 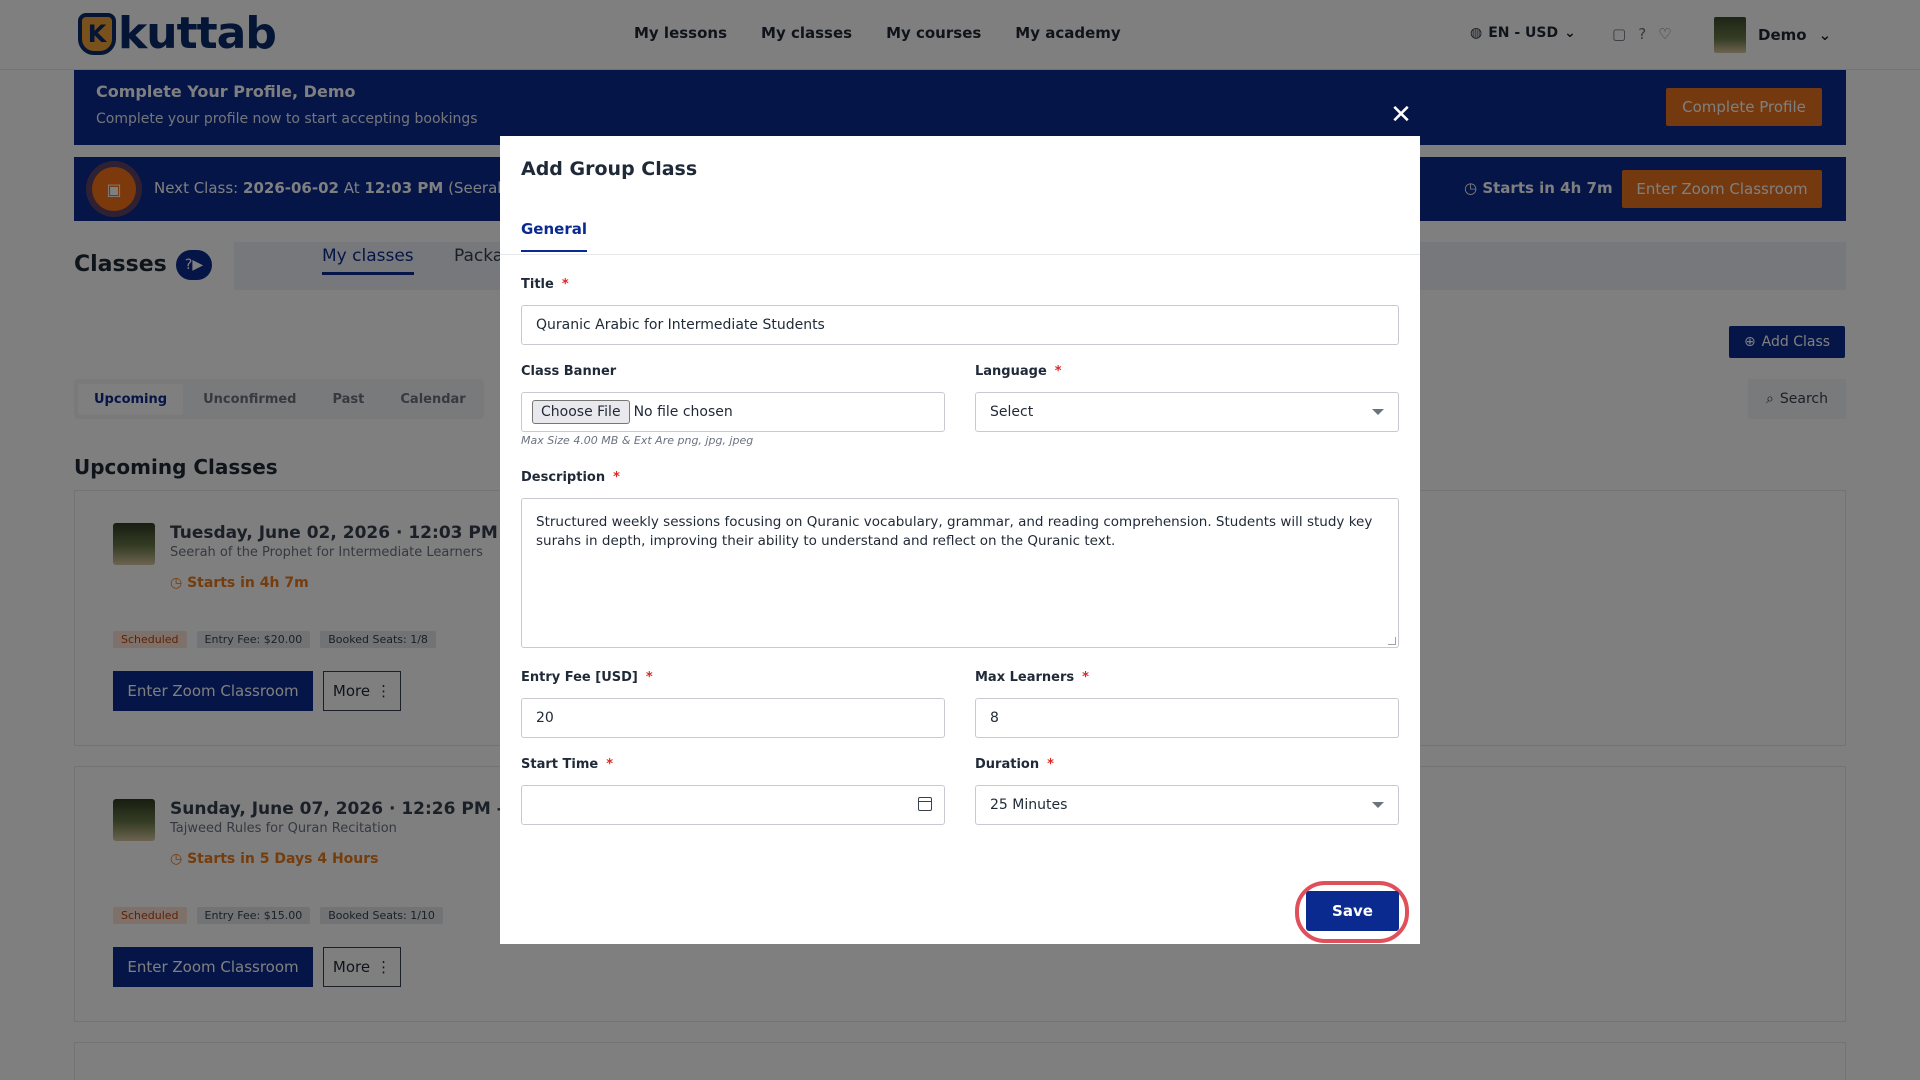 I want to click on duration-select-value: 25 Minutes, so click(x=1029, y=805).